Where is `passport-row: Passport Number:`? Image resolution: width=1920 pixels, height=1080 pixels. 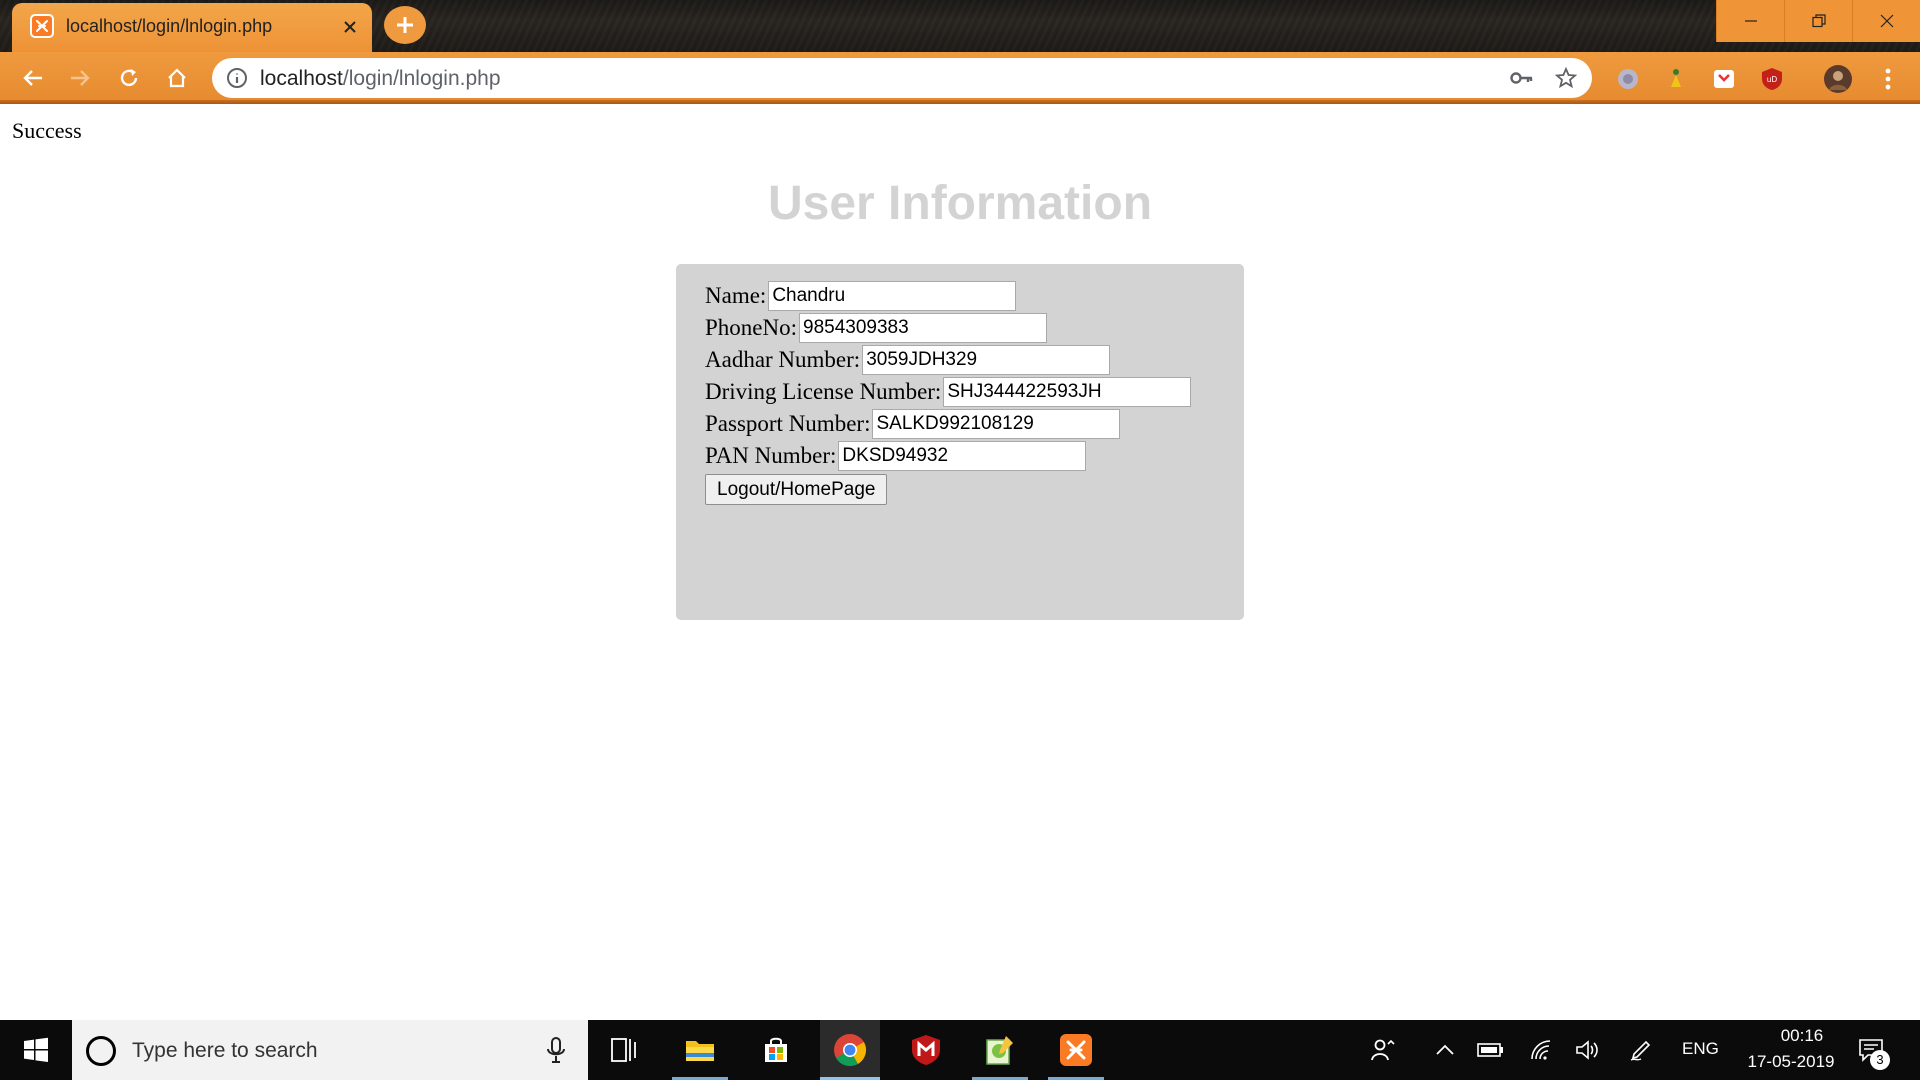
passport-row: Passport Number: is located at coordinates (913, 424).